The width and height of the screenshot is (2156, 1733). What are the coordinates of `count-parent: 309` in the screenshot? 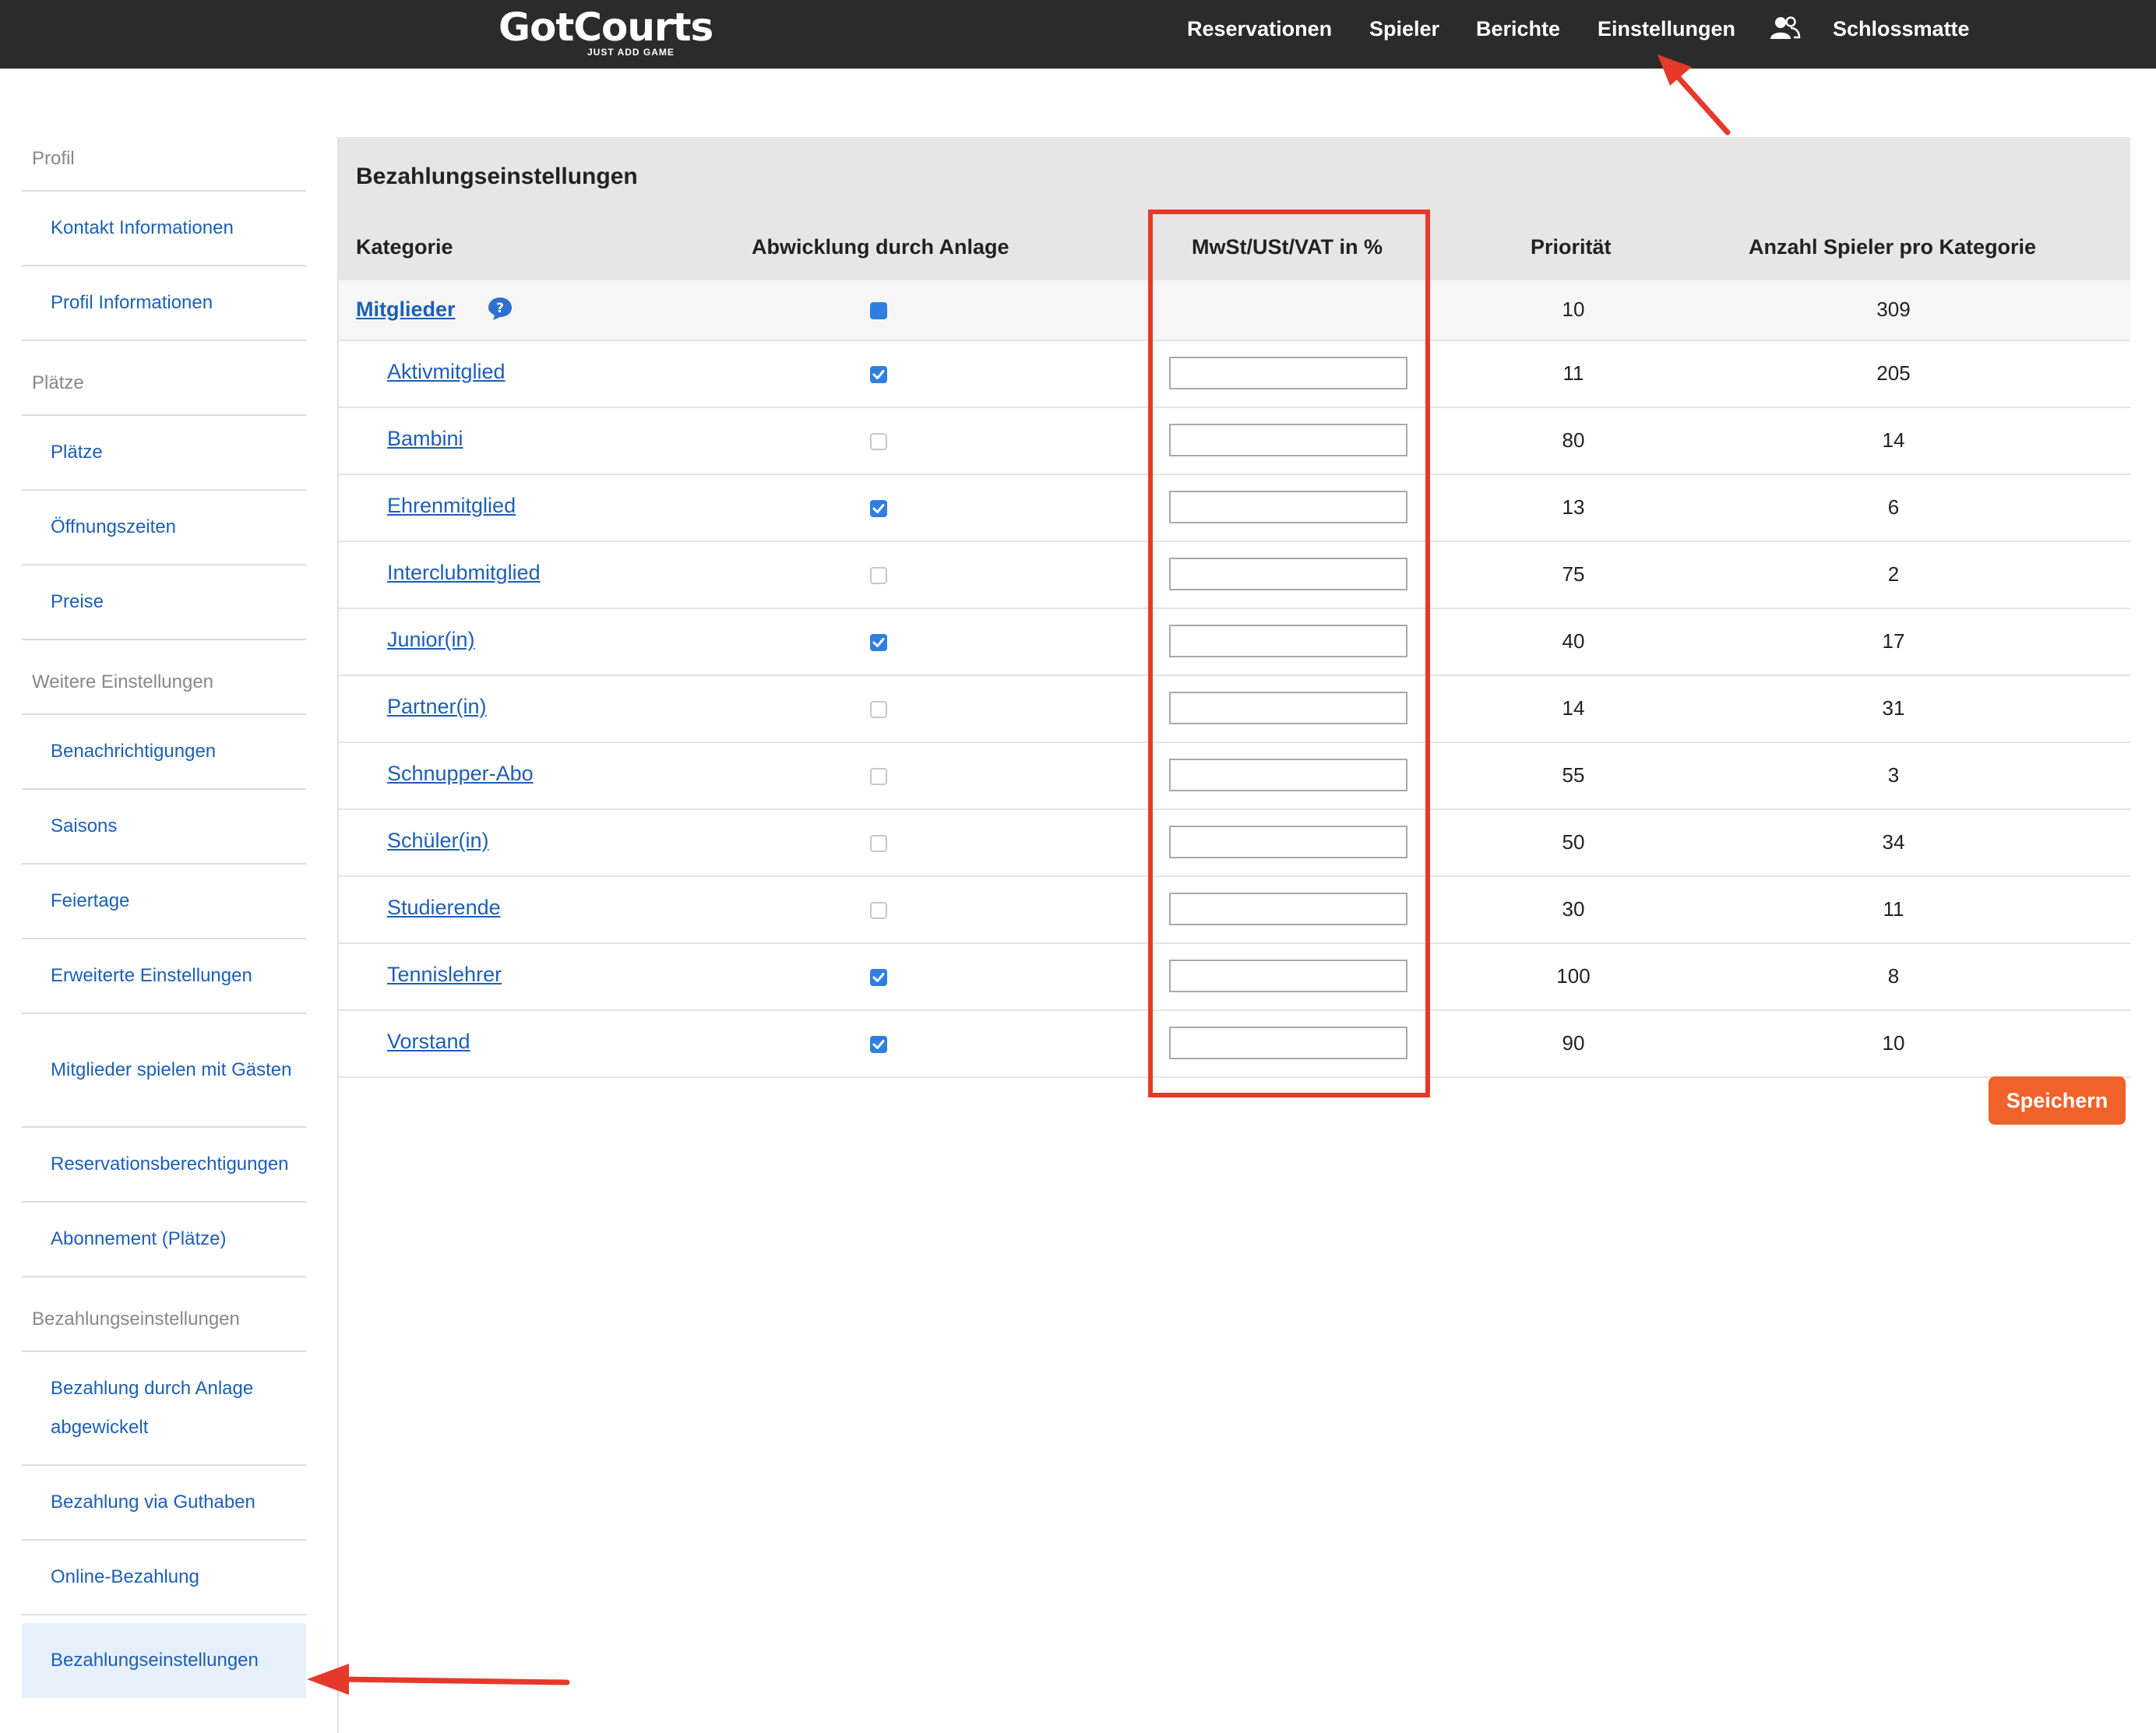 It's located at (1893, 309).